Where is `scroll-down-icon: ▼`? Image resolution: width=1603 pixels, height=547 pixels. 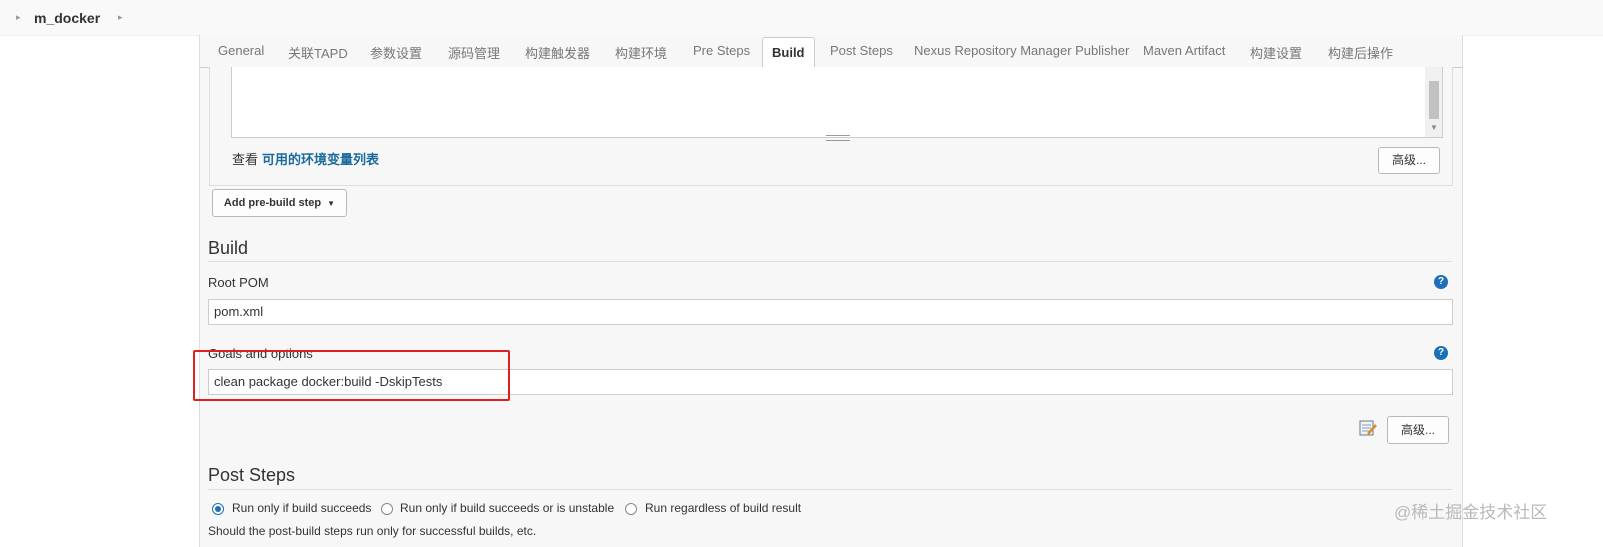 scroll-down-icon: ▼ is located at coordinates (1434, 127).